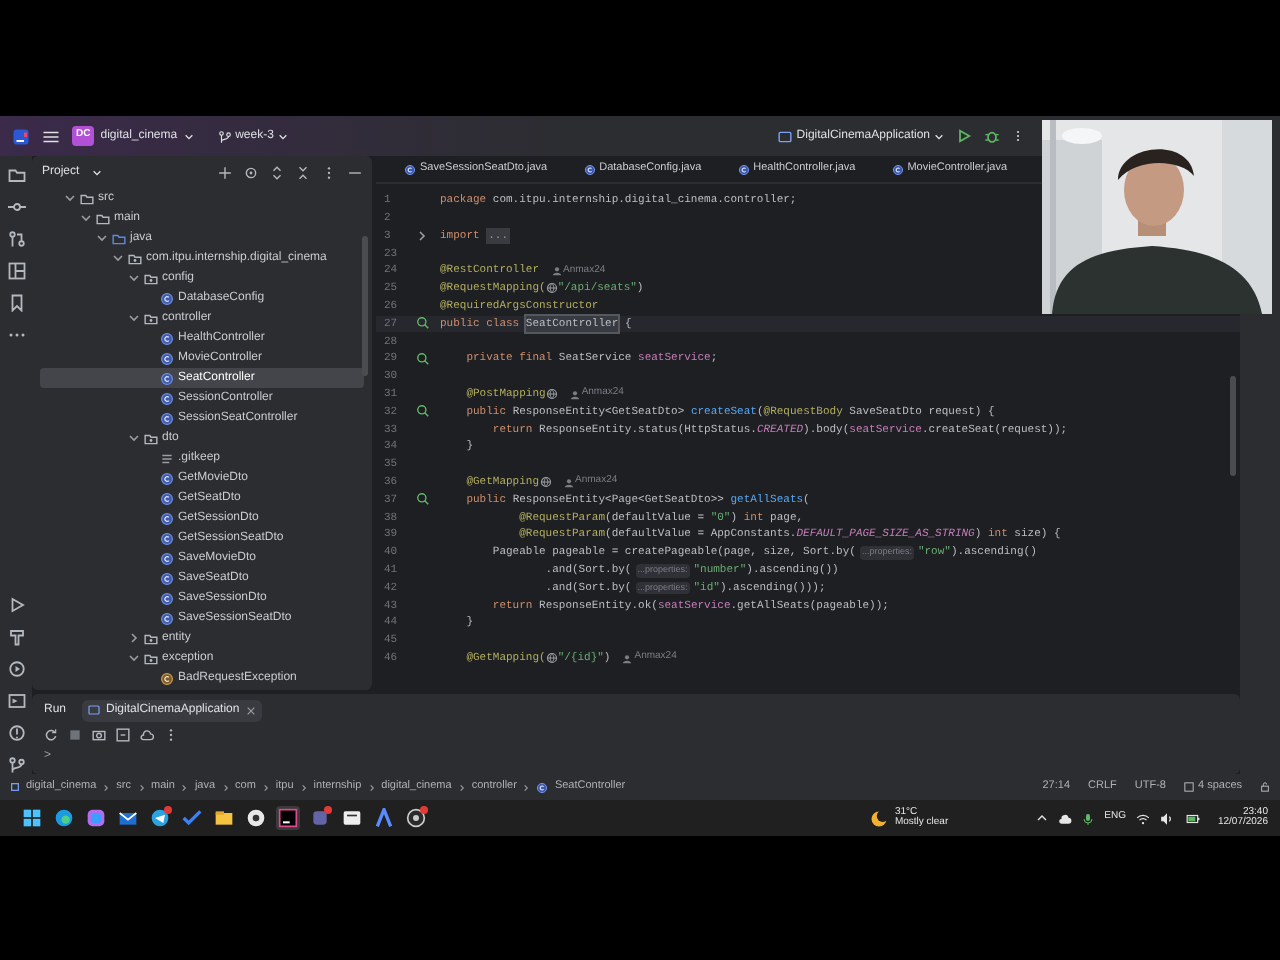 The image size is (1280, 960). I want to click on speaker-icon, so click(1166, 818).